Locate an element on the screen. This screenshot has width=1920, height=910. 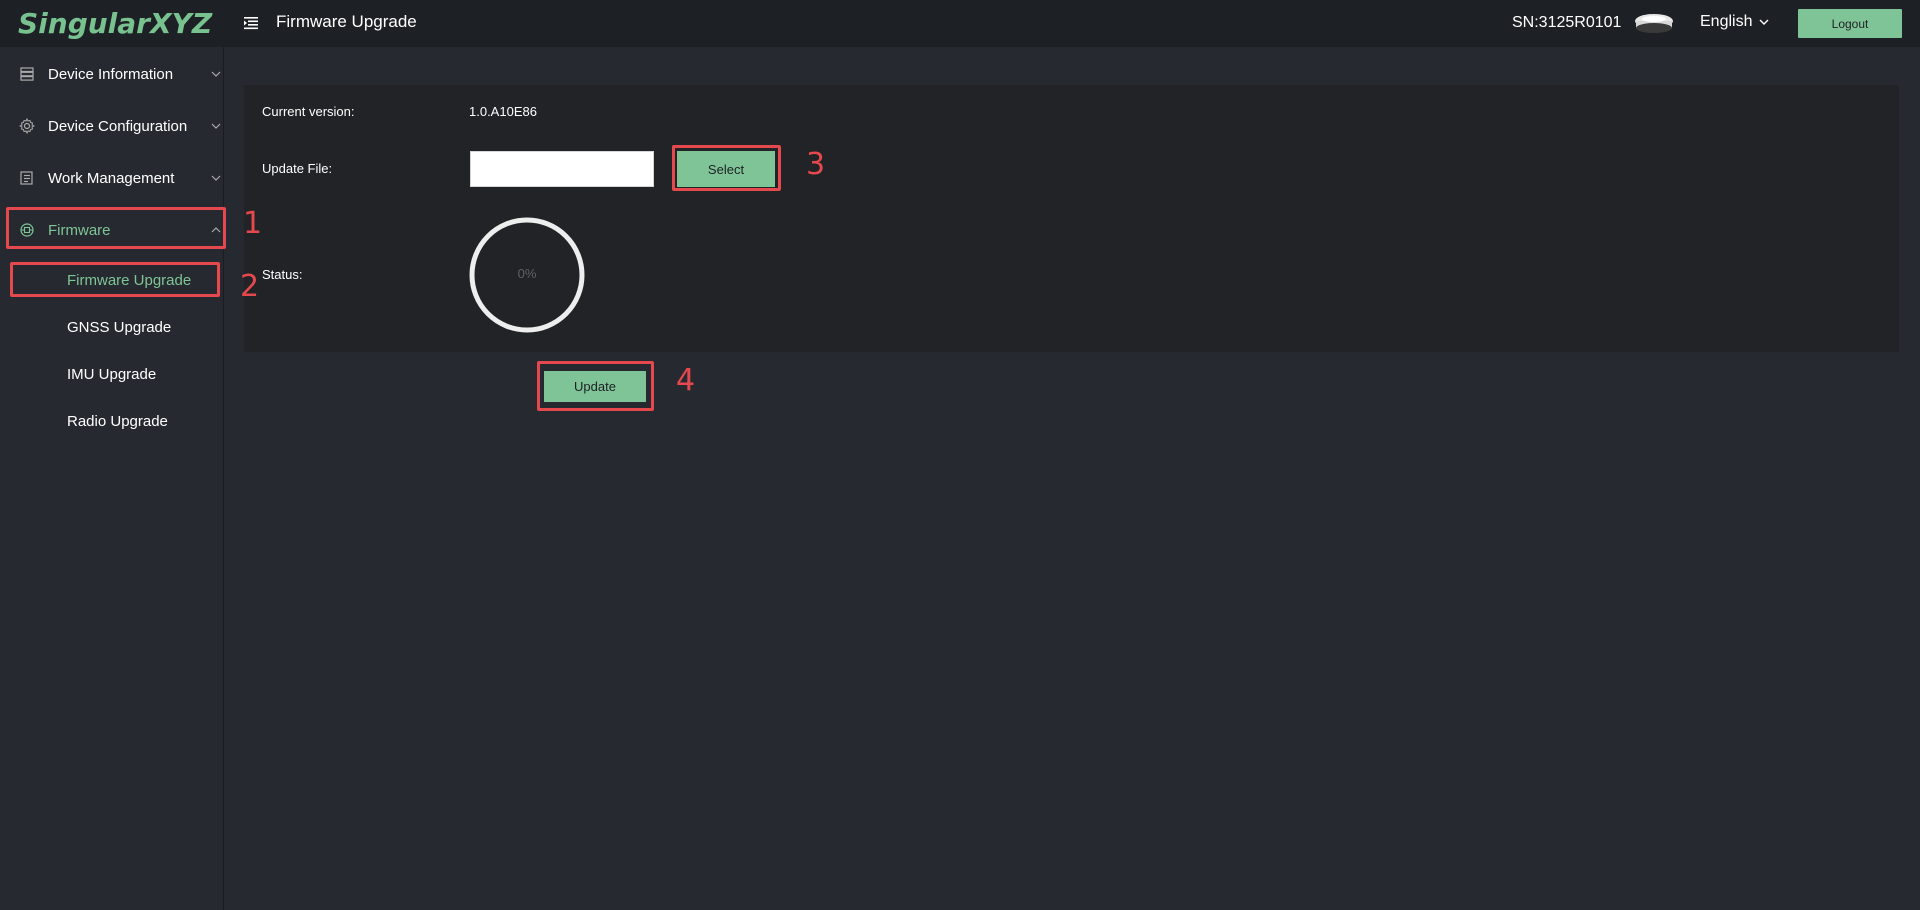
annotation-box-firmware is located at coordinates (116, 228).